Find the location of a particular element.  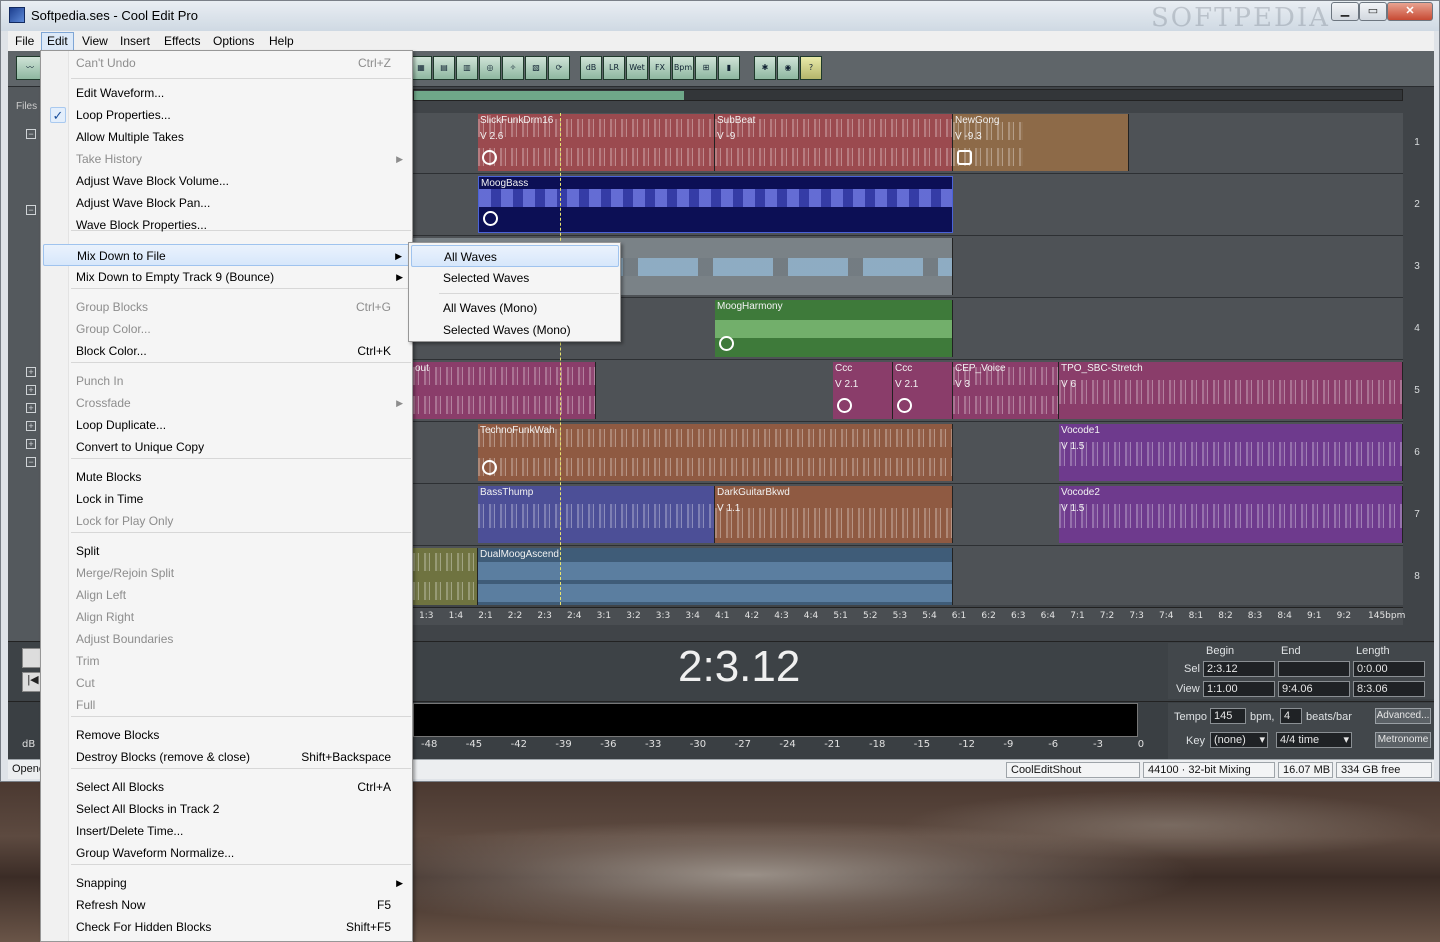

menu-item-adjust-boundaries: Adjust Boundaries is located at coordinates (227, 639).